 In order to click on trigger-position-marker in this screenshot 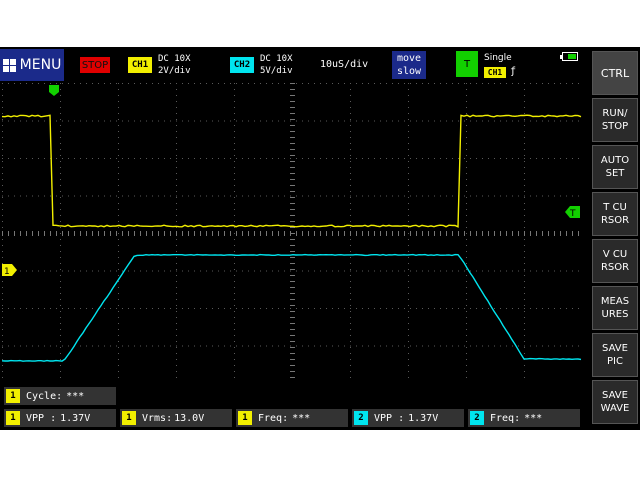, I will do `click(54, 90)`.